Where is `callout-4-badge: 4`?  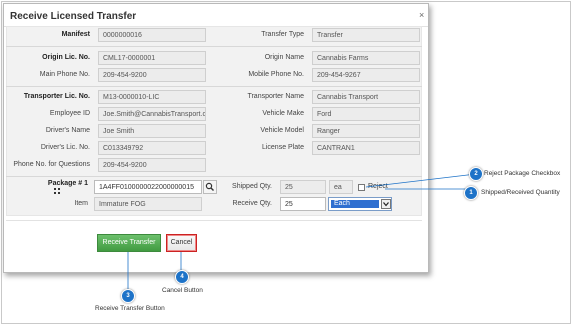 callout-4-badge: 4 is located at coordinates (182, 277).